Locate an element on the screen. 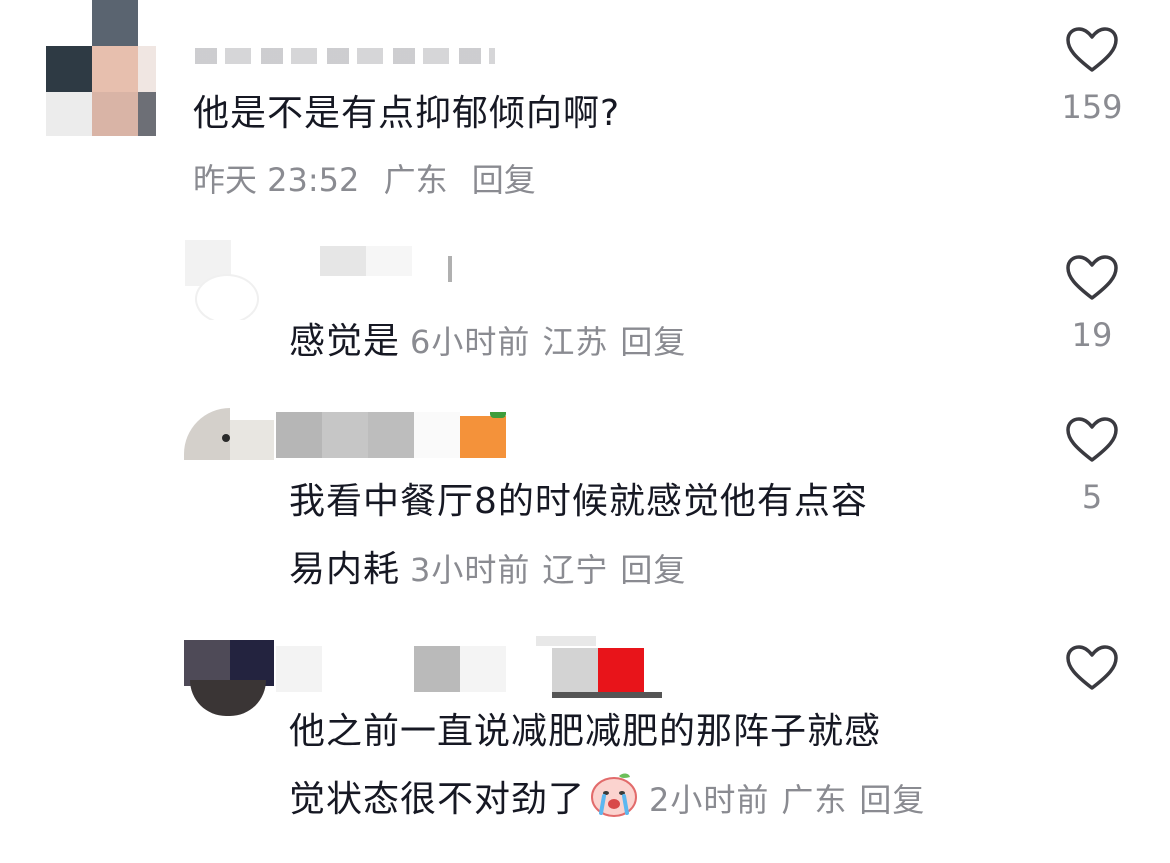 This screenshot has width=1170, height=863. comment-time: 6小时前 is located at coordinates (470, 342).